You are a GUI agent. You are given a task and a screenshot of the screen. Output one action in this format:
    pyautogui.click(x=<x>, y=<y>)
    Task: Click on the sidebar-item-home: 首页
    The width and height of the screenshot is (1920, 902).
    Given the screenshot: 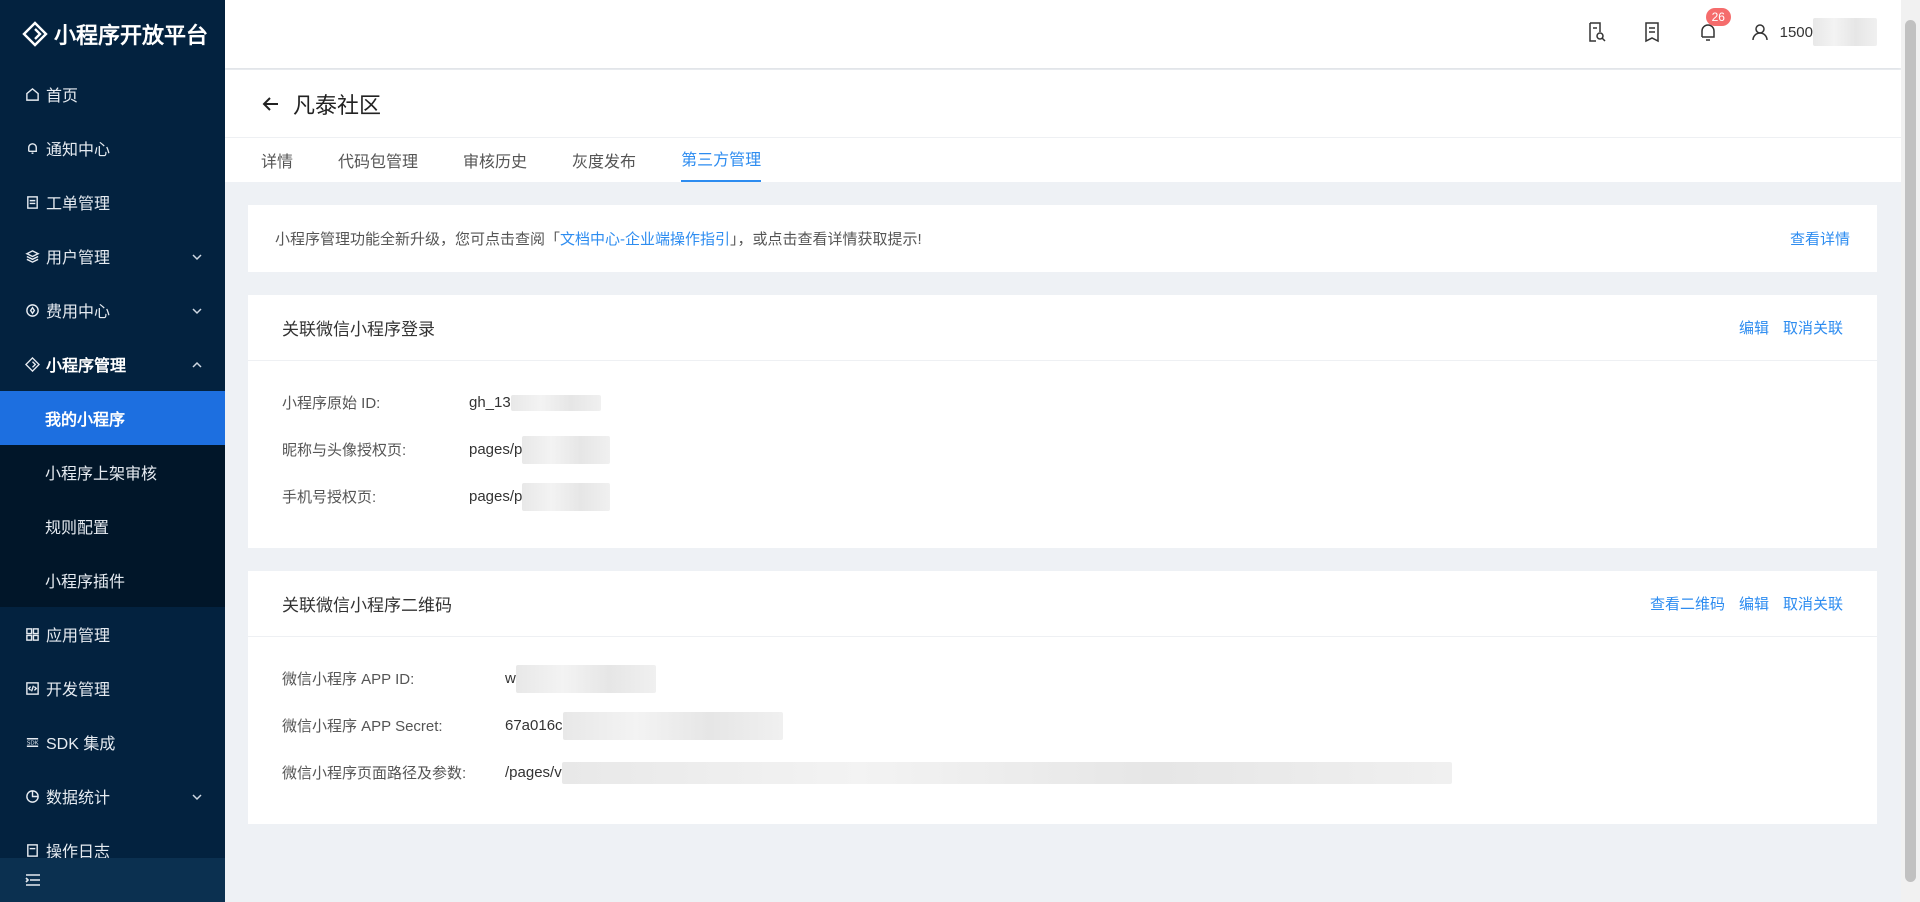 What is the action you would take?
    pyautogui.click(x=112, y=94)
    